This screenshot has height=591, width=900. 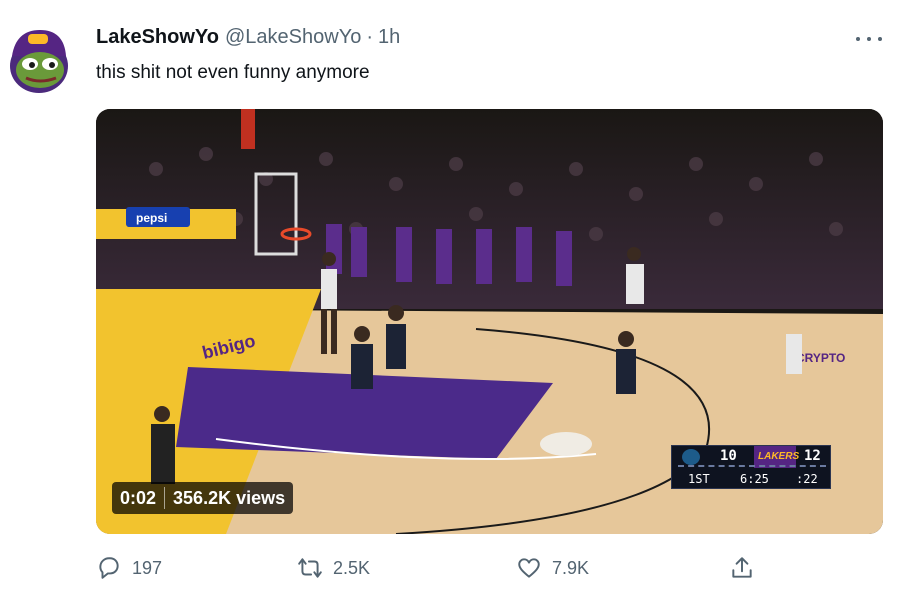 What do you see at coordinates (229, 497) in the screenshot?
I see `video-view-count: 356.2K views` at bounding box center [229, 497].